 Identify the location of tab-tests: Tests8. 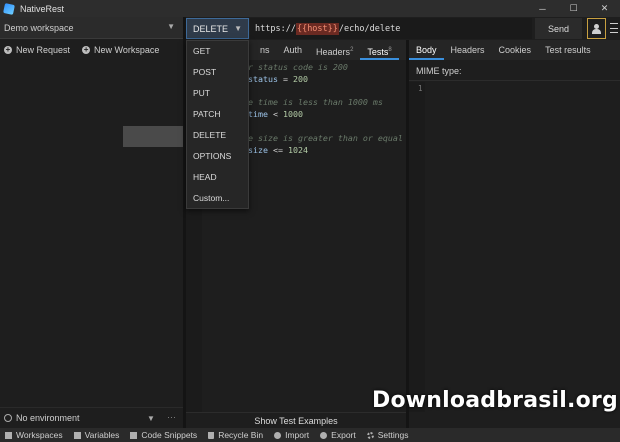
(379, 50).